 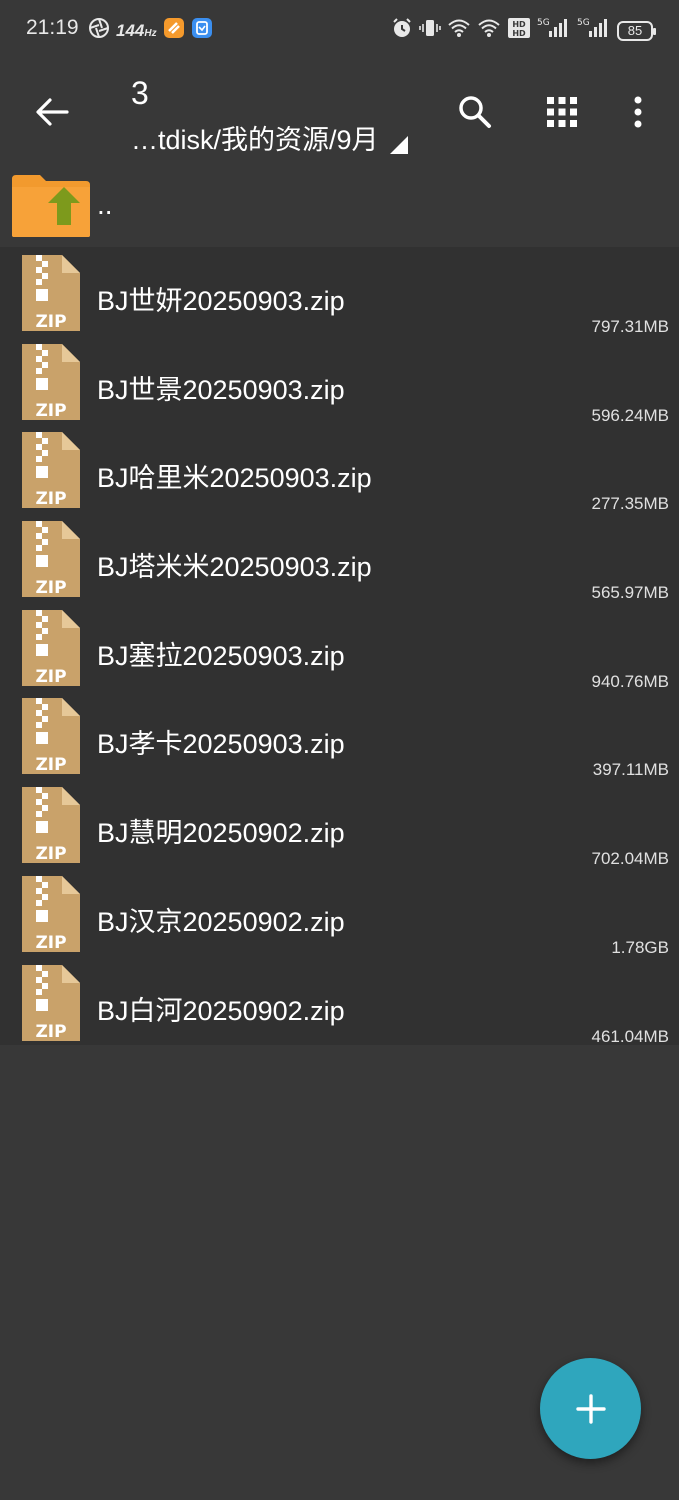 I want to click on add-fab-button, so click(x=590, y=1408).